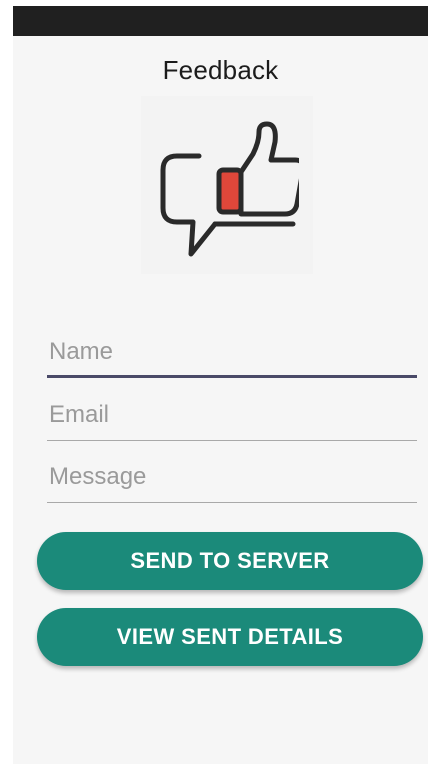 This screenshot has height=764, width=428. Describe the element at coordinates (230, 561) in the screenshot. I see `send-to-server-button: SEND TO SERVER` at that location.